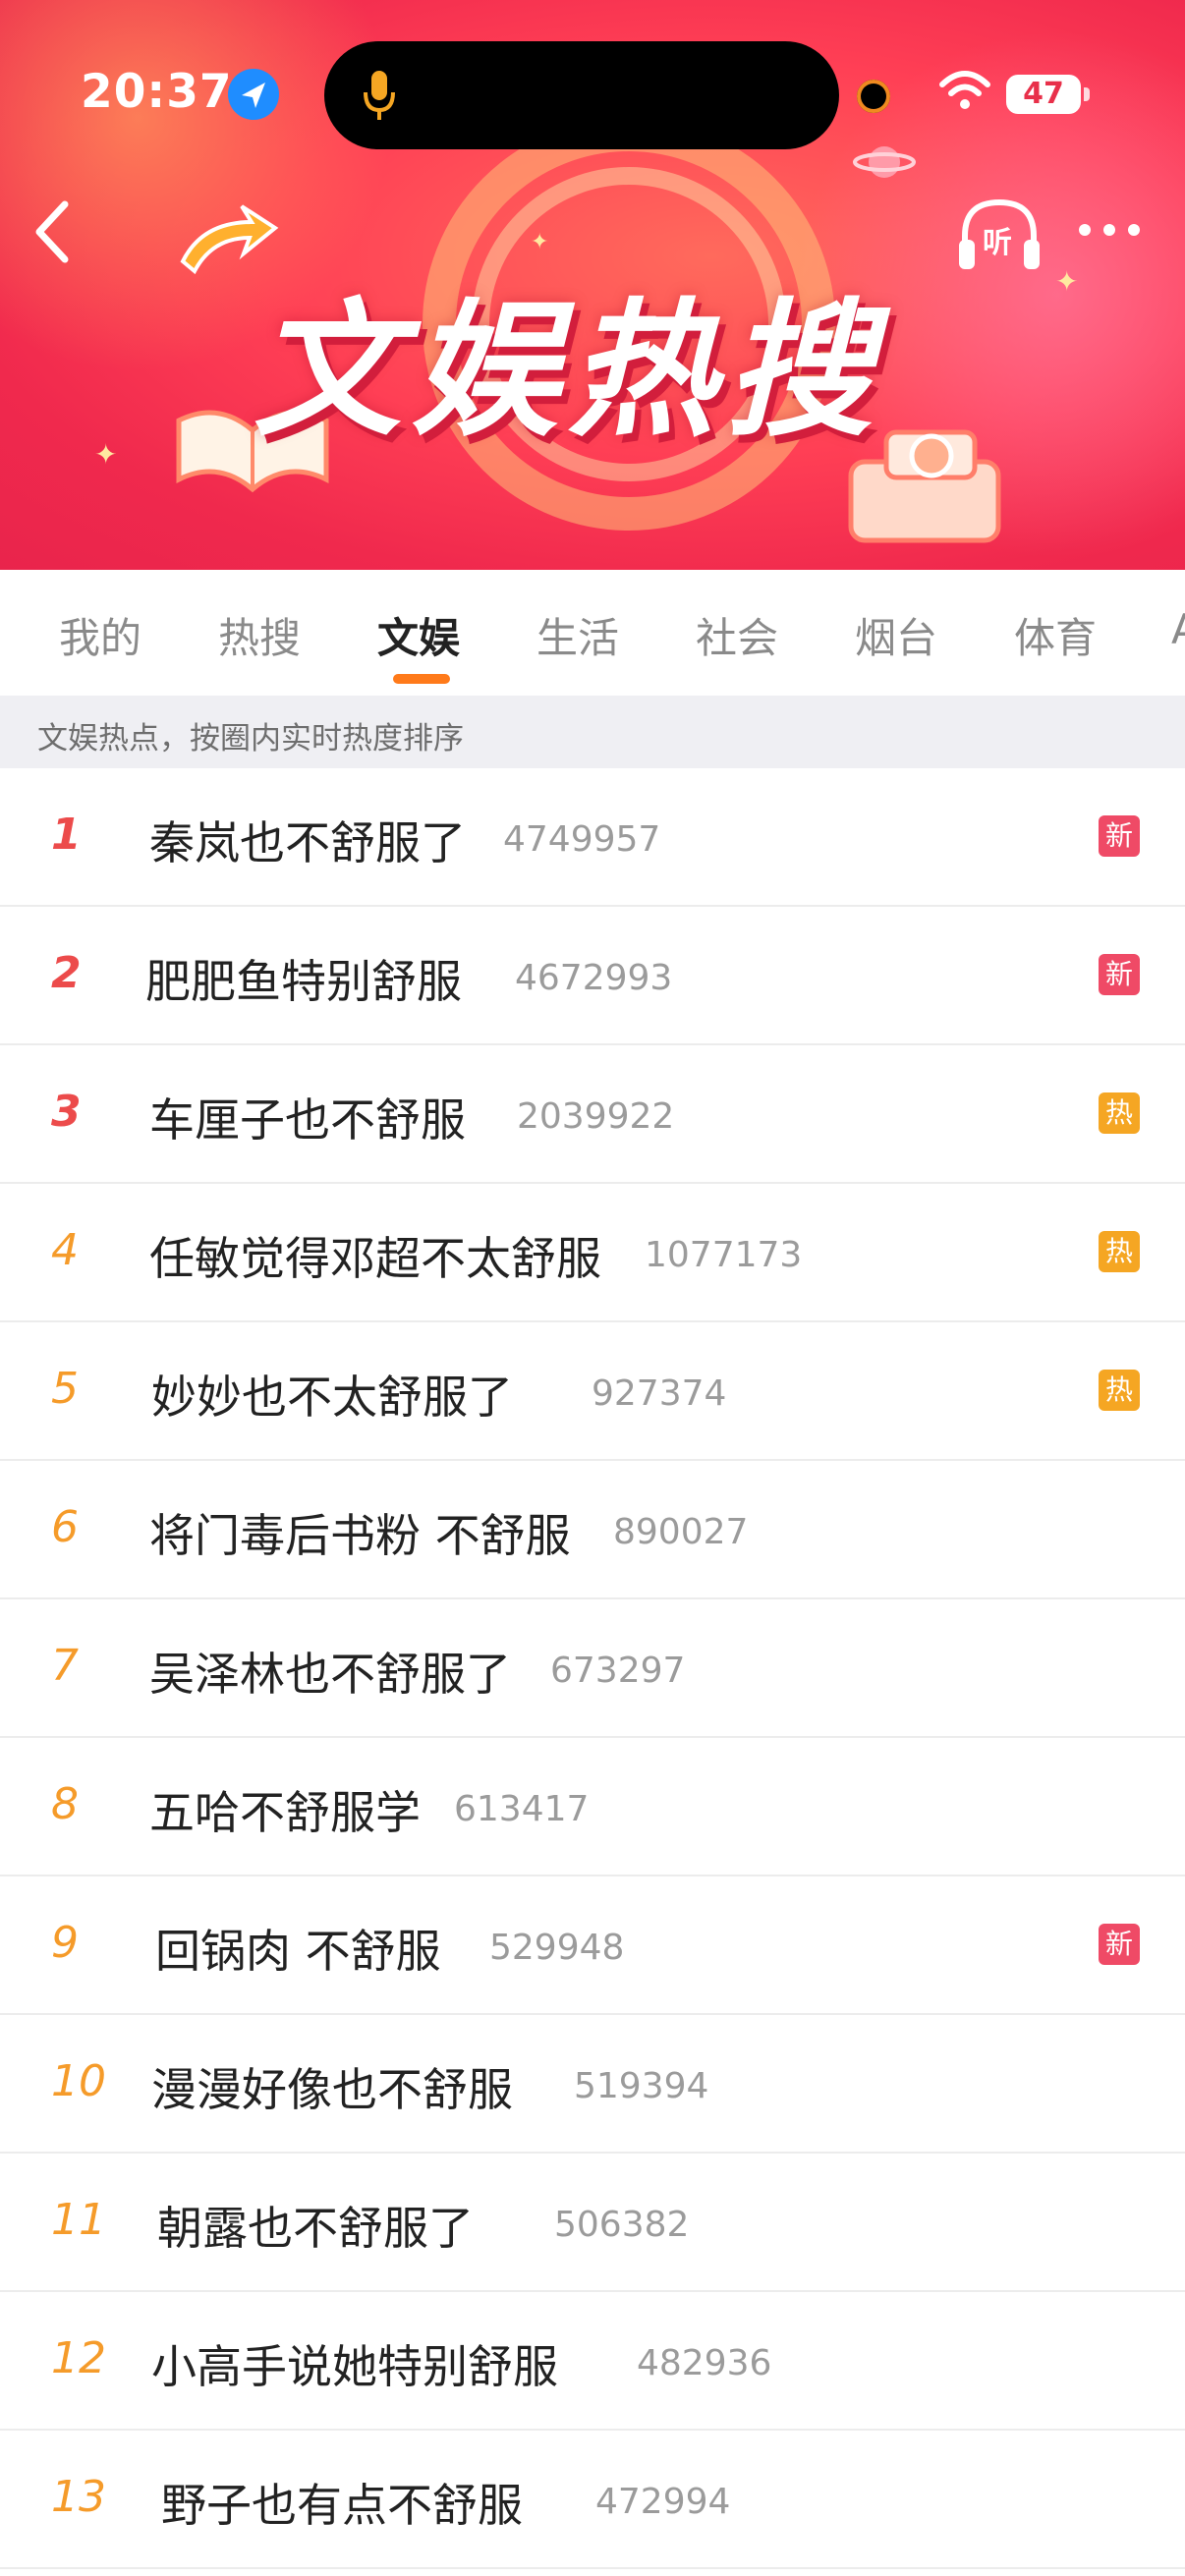  What do you see at coordinates (660, 1393) in the screenshot?
I see `heat-count: 927374` at bounding box center [660, 1393].